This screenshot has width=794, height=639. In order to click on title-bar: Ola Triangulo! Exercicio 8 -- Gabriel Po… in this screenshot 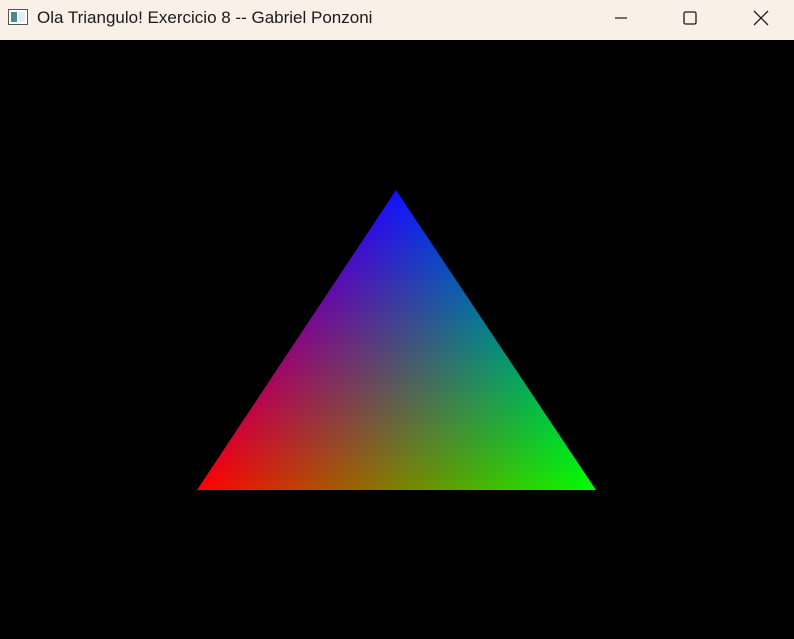, I will do `click(397, 20)`.